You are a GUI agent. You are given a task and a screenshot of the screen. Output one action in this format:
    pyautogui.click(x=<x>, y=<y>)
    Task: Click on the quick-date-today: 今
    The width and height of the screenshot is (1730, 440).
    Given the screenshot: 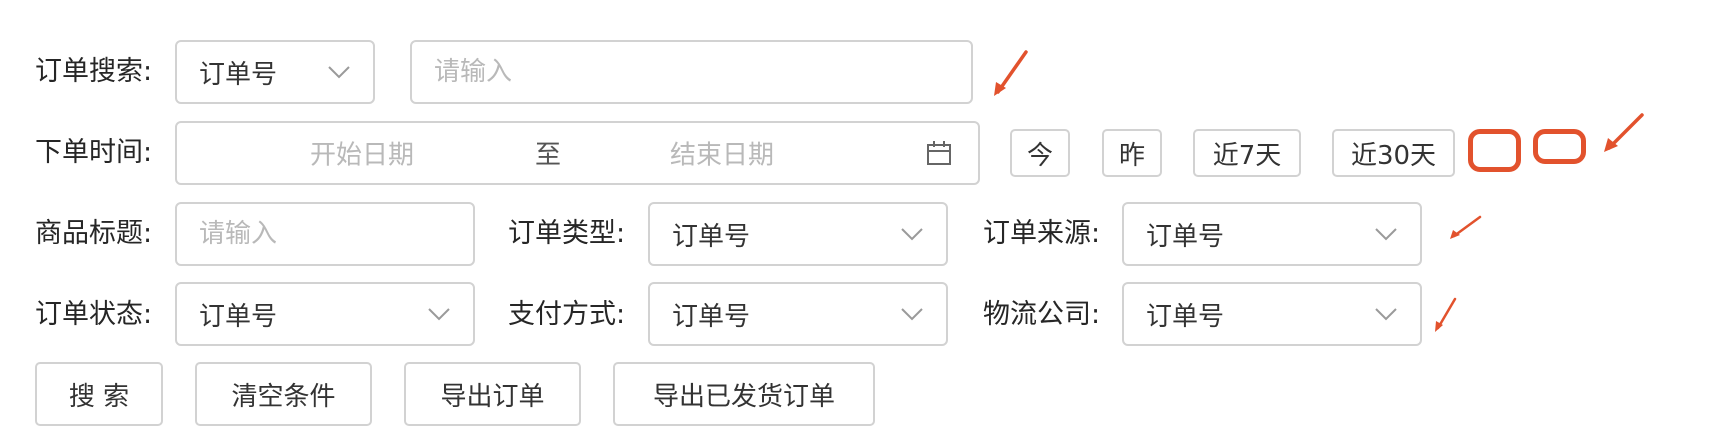 What is the action you would take?
    pyautogui.click(x=1040, y=153)
    